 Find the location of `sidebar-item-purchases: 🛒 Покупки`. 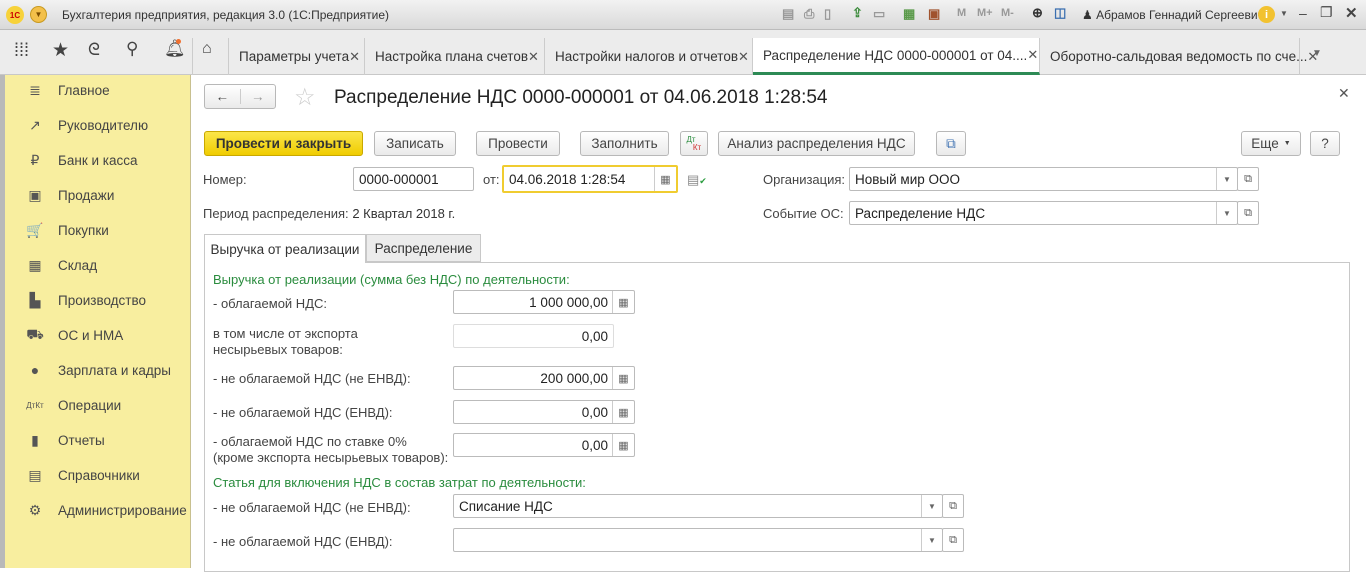

sidebar-item-purchases: 🛒 Покупки is located at coordinates (66, 230).